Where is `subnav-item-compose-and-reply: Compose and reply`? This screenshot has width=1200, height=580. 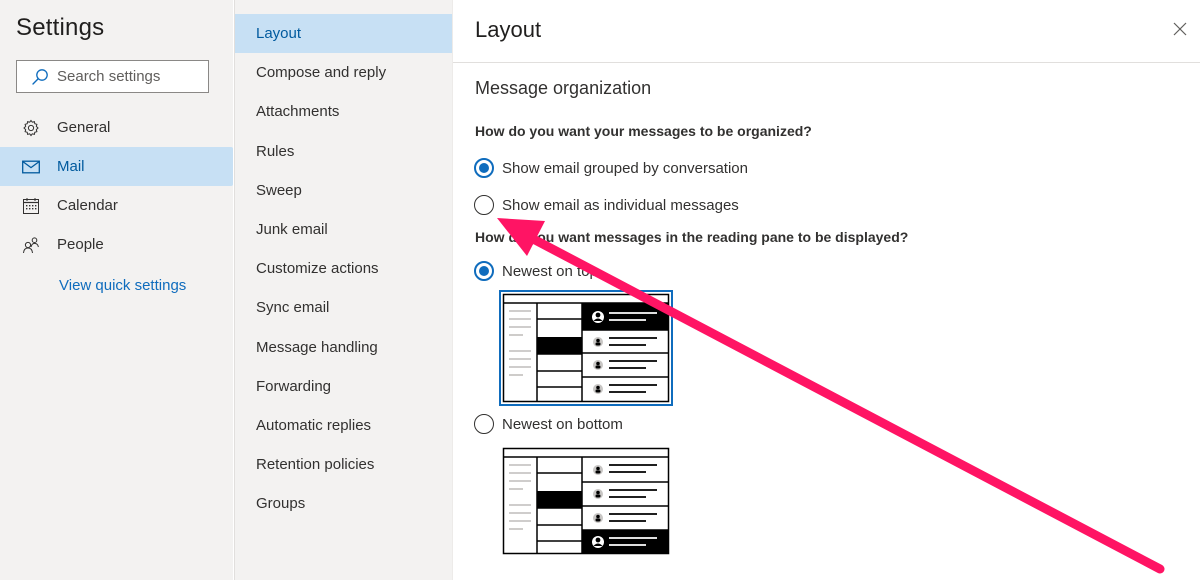
subnav-item-compose-and-reply: Compose and reply is located at coordinates (343, 72).